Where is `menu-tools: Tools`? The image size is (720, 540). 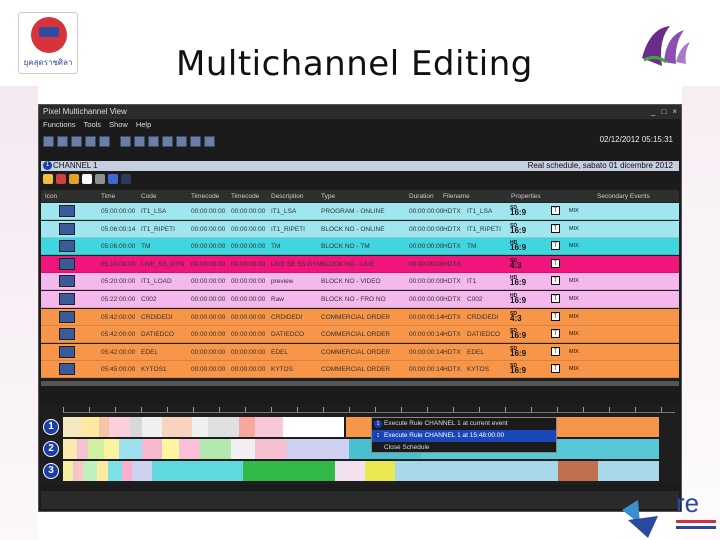 menu-tools: Tools is located at coordinates (93, 126).